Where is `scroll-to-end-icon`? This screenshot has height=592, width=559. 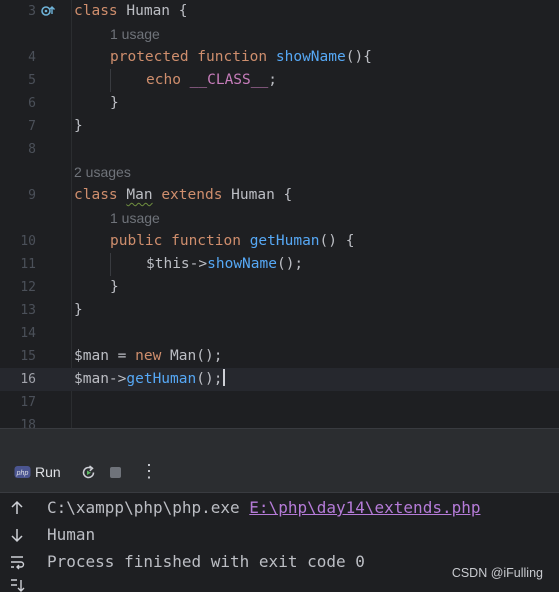
scroll-to-end-icon is located at coordinates (17, 584).